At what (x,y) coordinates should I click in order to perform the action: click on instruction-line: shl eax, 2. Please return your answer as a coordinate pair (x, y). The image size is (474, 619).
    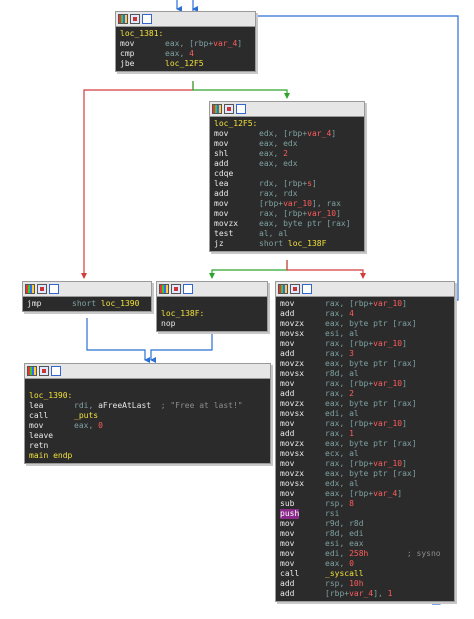
    Looking at the image, I should click on (287, 154).